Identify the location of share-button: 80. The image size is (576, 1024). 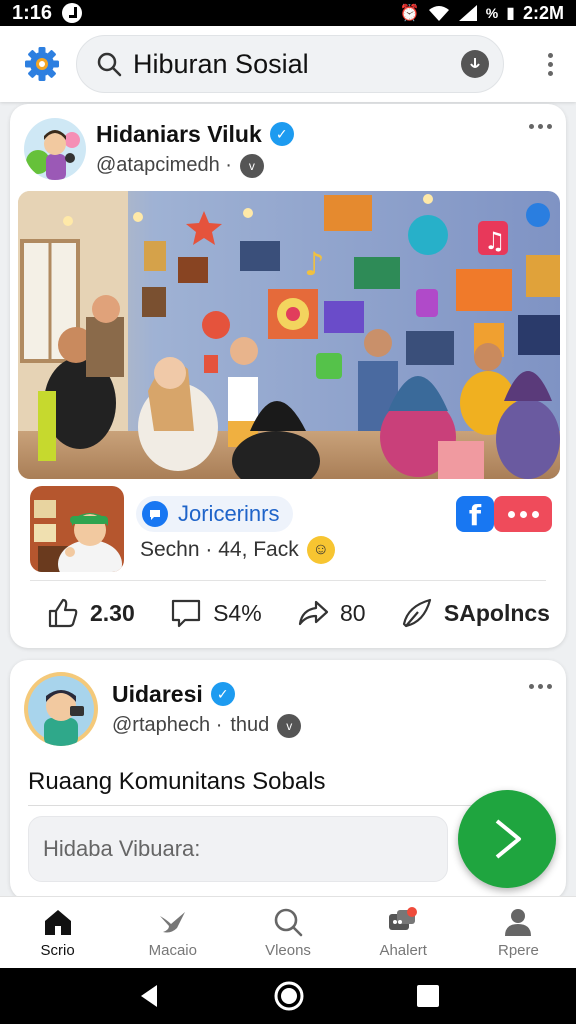
(331, 613).